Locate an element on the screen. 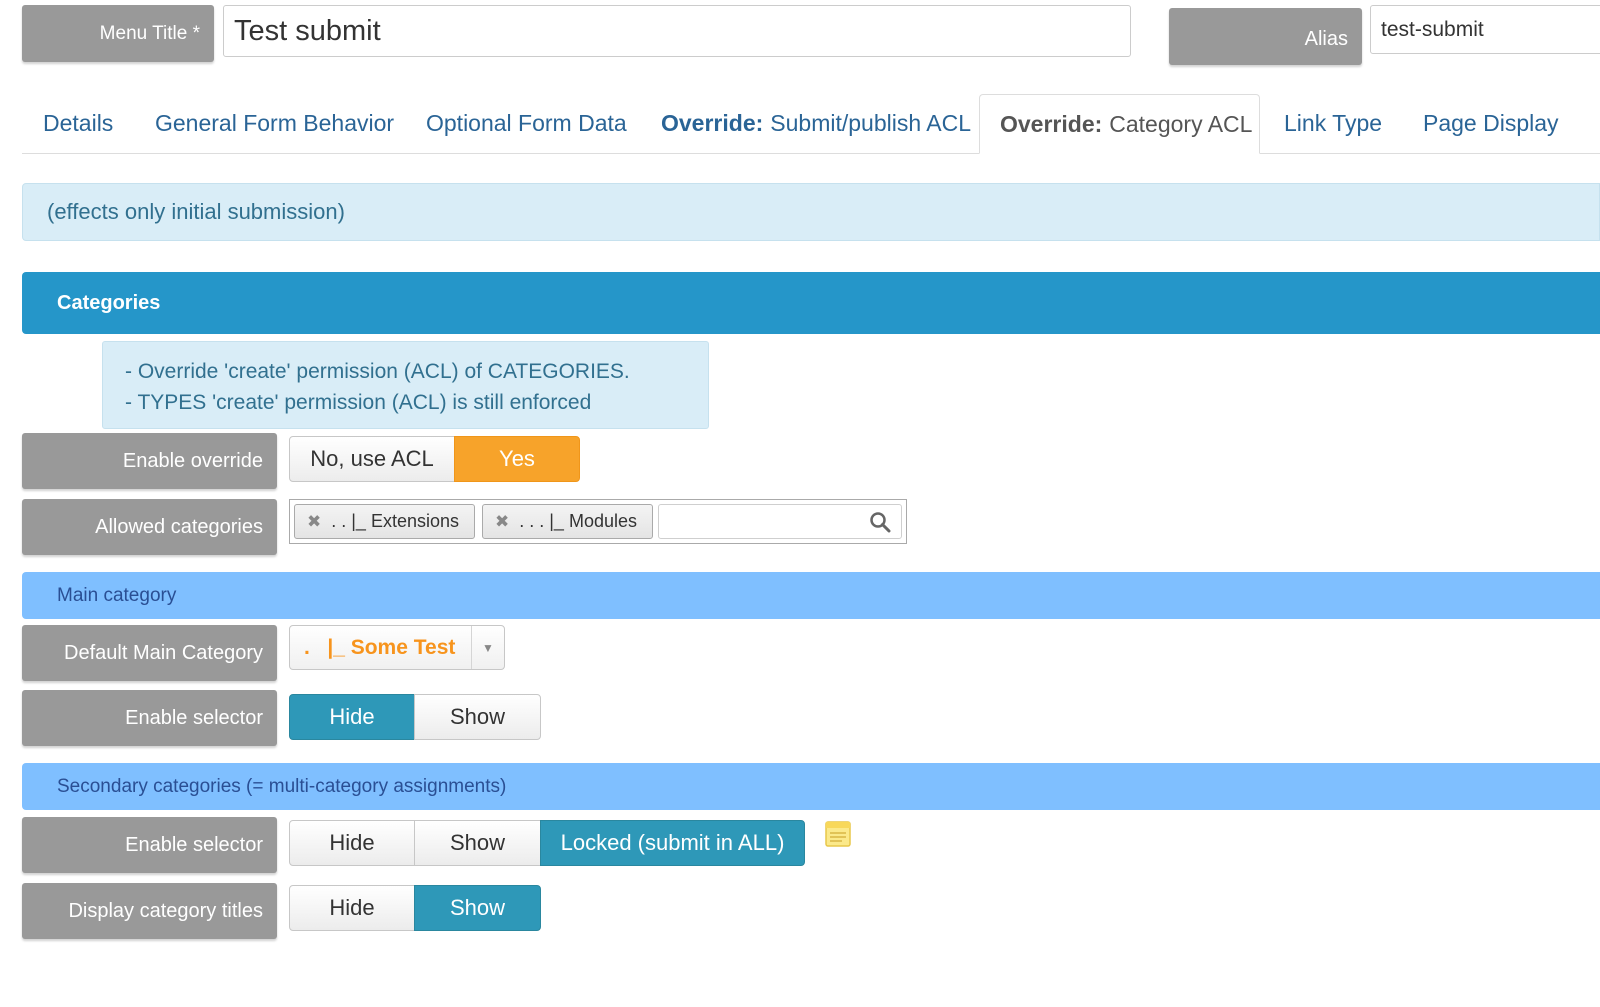 This screenshot has width=1600, height=1007. titles-hide-button: Hide is located at coordinates (352, 908).